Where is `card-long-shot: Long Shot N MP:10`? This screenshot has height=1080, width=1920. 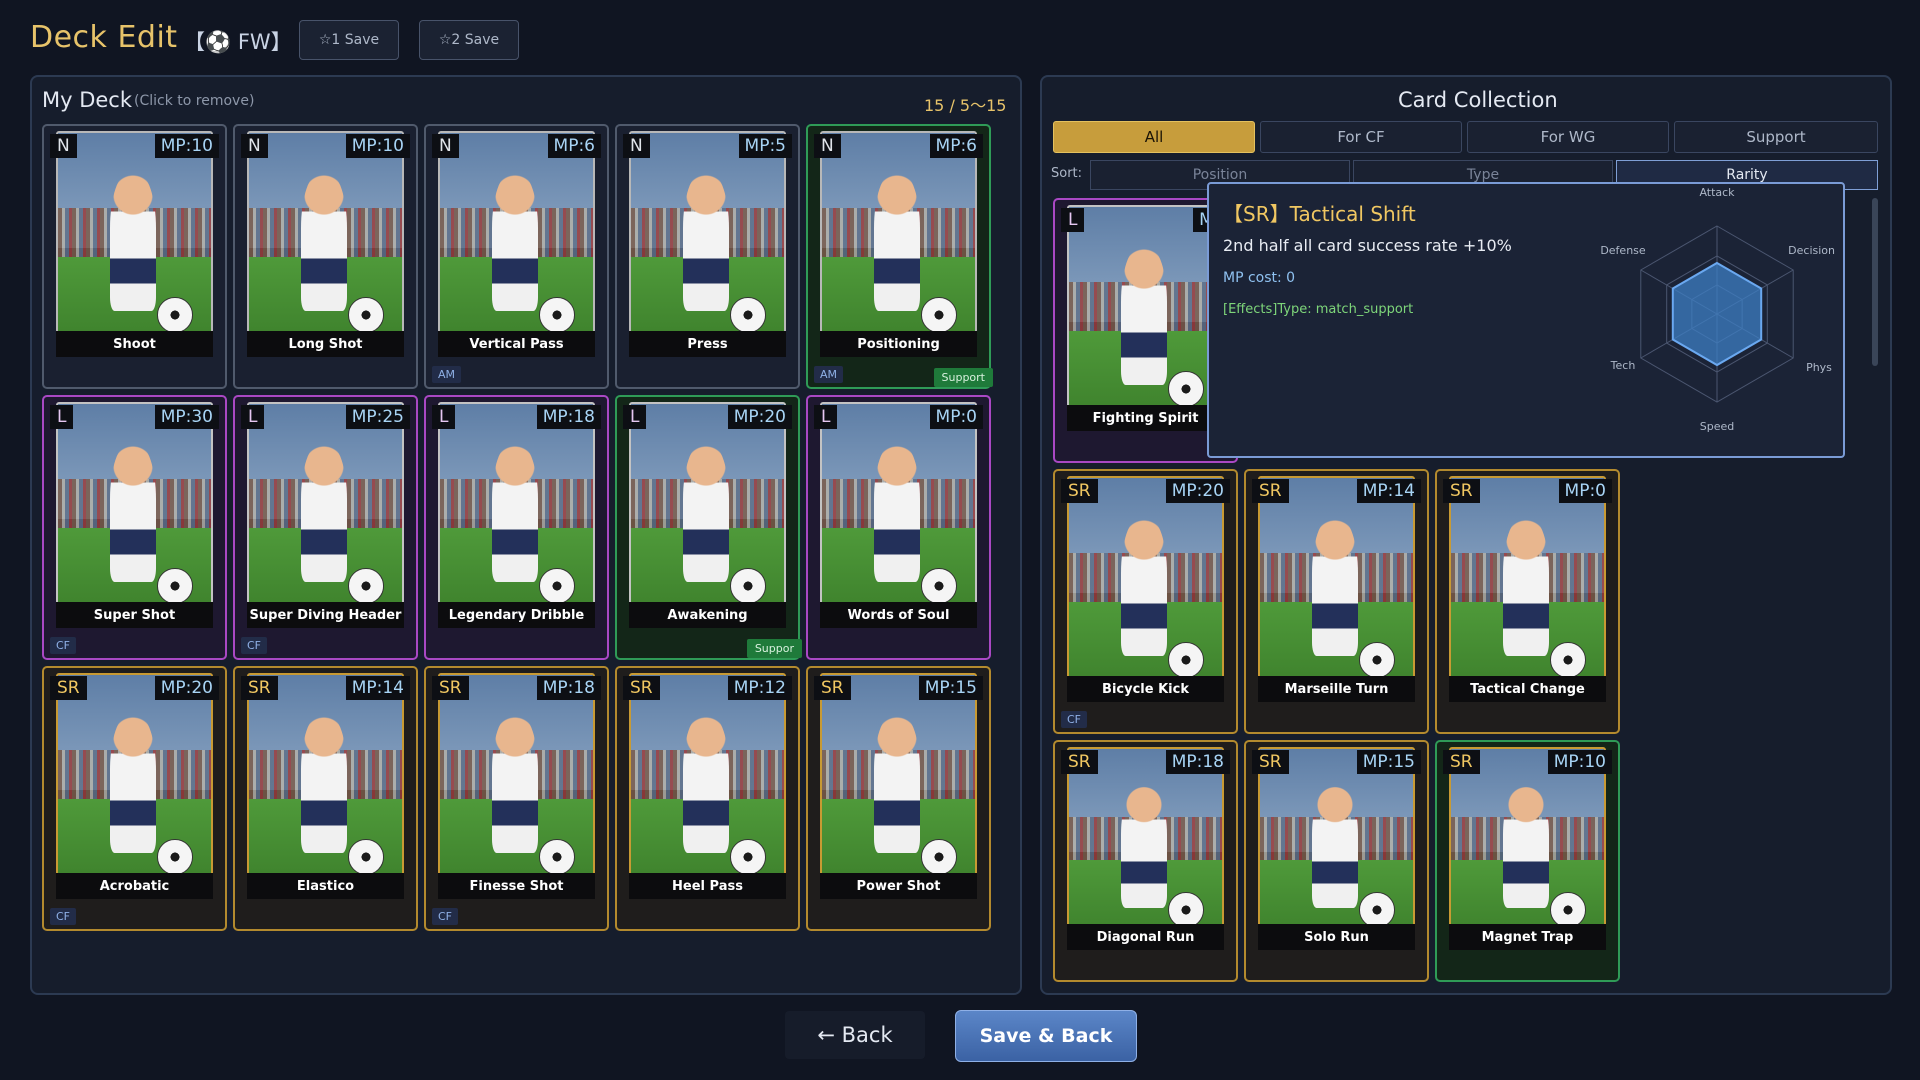 card-long-shot: Long Shot N MP:10 is located at coordinates (325, 256).